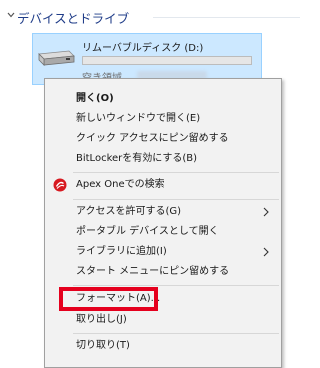 Image resolution: width=320 pixels, height=368 pixels. I want to click on menu-item-add-to-library: ライブラリに追加(I), so click(163, 252).